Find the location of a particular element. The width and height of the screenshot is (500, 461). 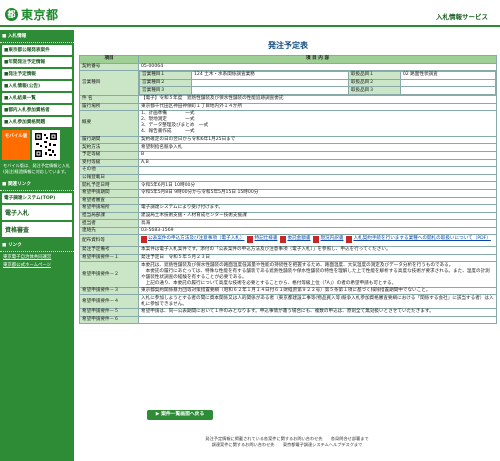

table-row: 希望者審査 is located at coordinates (288, 201).